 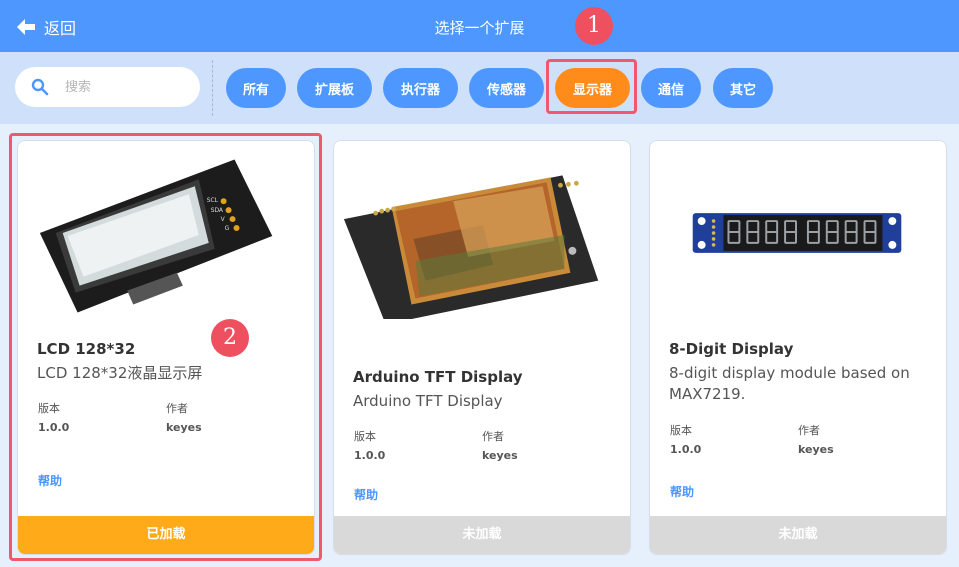 I want to click on step-marker-2: 2, so click(x=230, y=338).